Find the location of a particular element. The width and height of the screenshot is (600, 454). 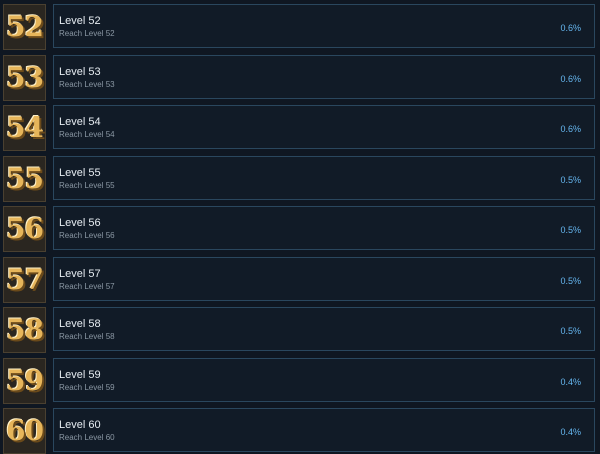

badge-number: 56 is located at coordinates (25, 228).